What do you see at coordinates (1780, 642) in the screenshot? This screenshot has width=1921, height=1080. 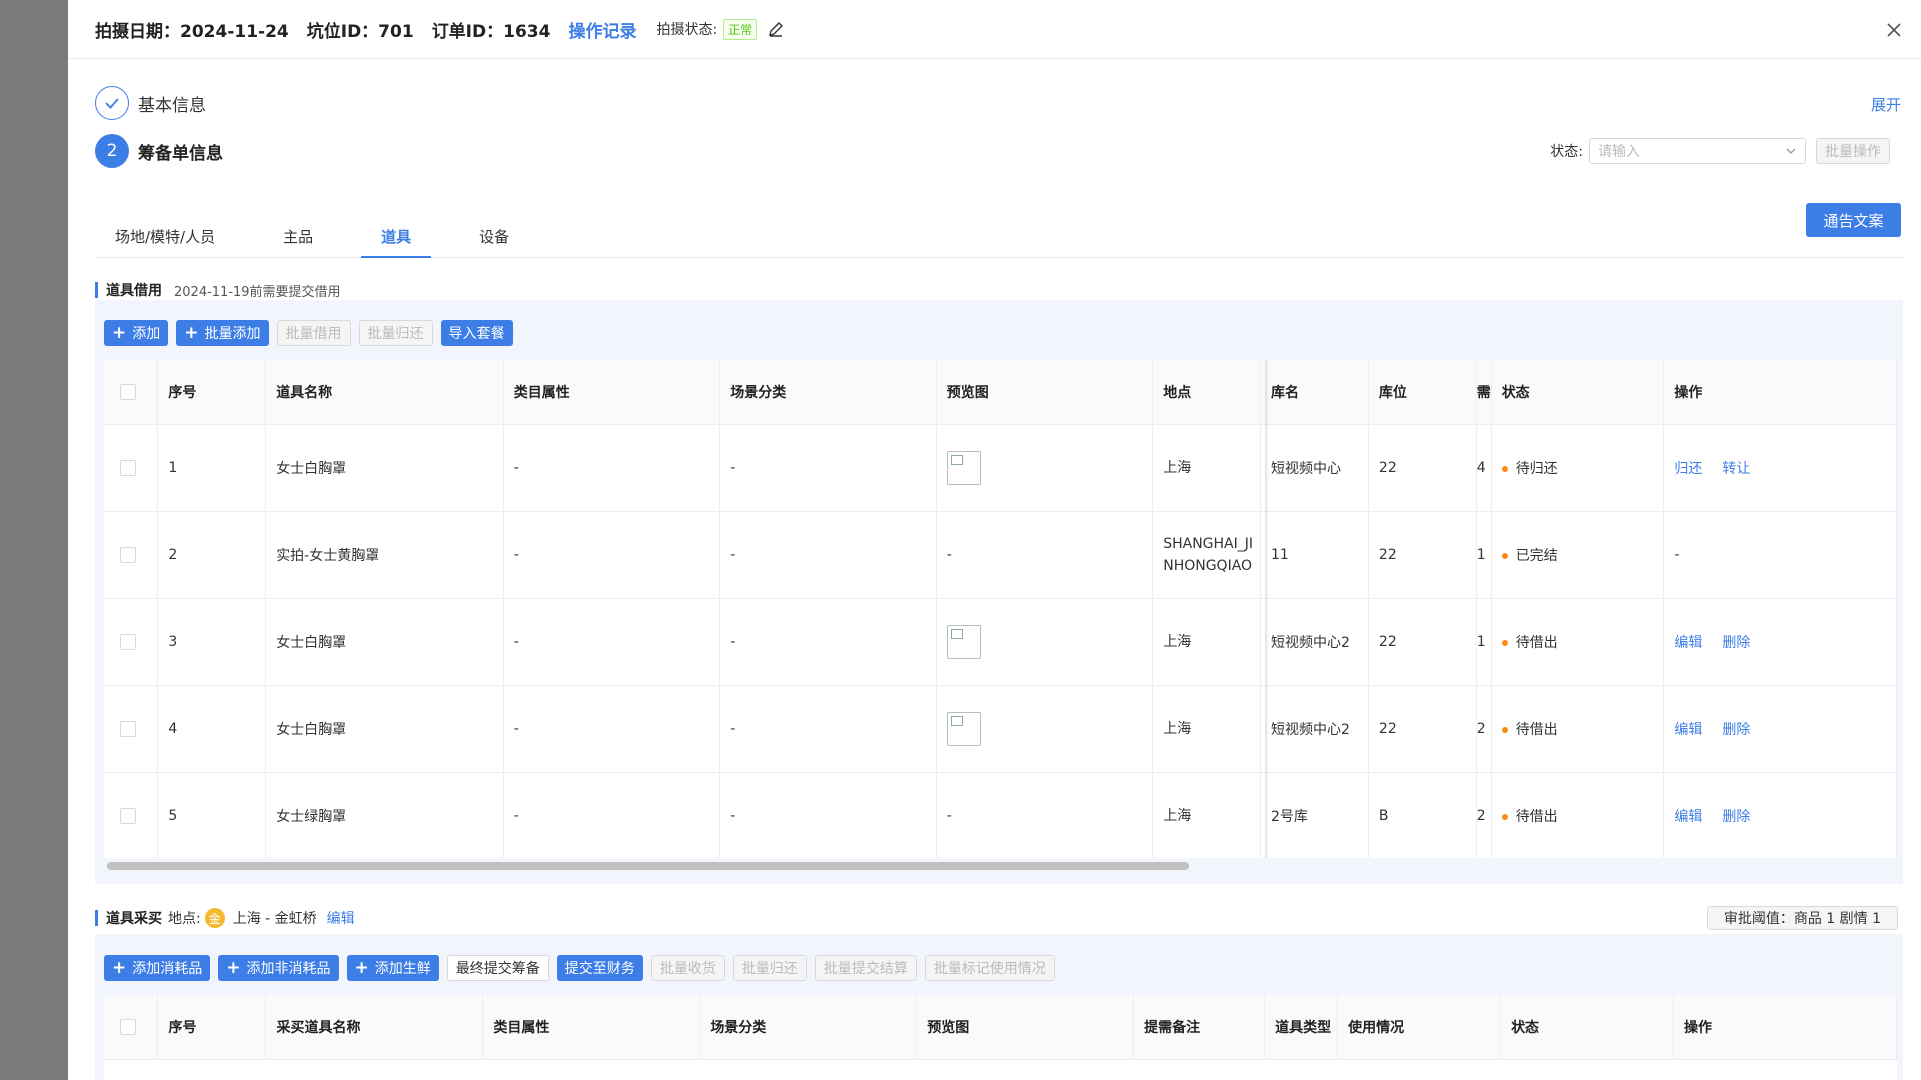 I see `cell-actions: 编辑 删除` at bounding box center [1780, 642].